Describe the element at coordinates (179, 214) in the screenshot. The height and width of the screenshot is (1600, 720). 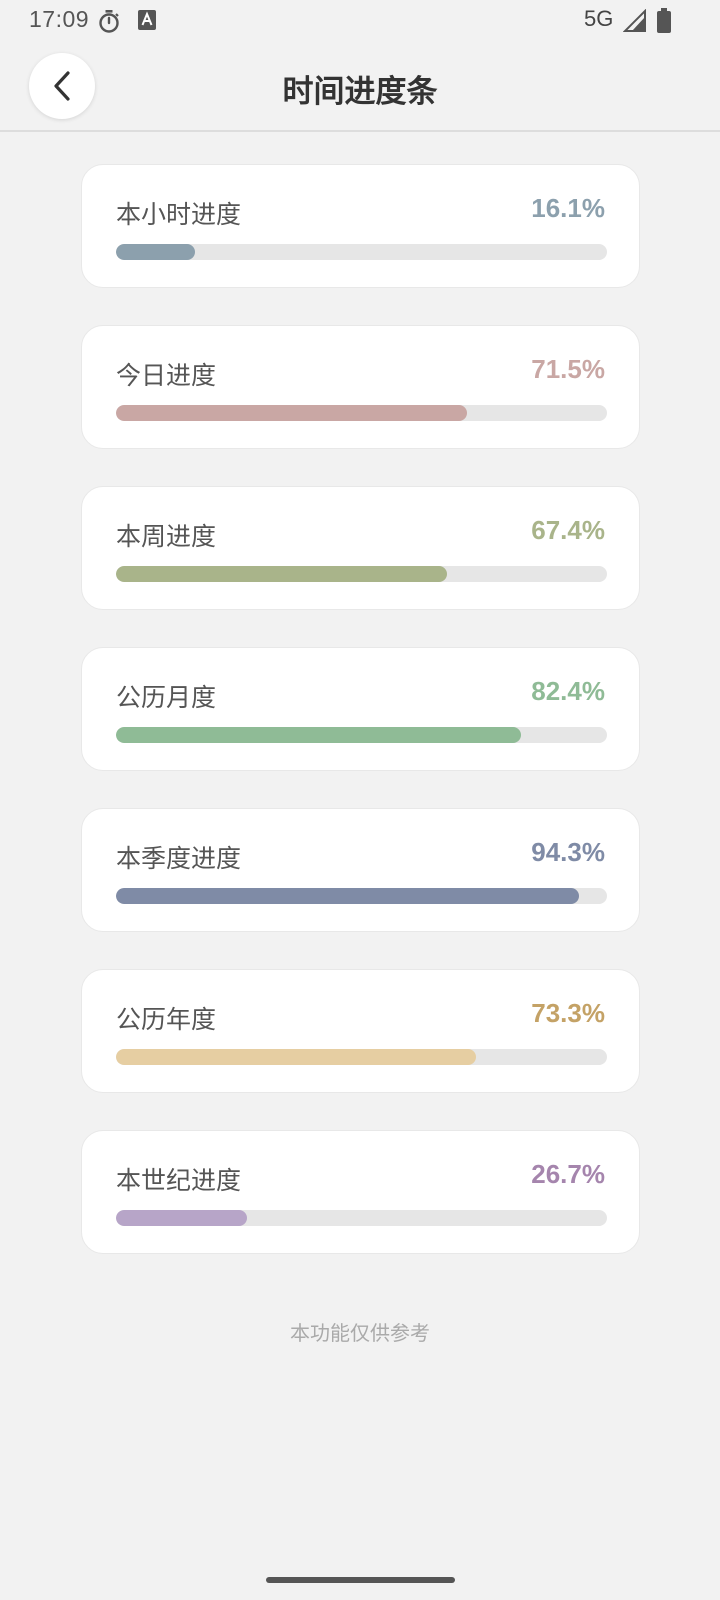
I see `progress-label: 本小时进度` at that location.